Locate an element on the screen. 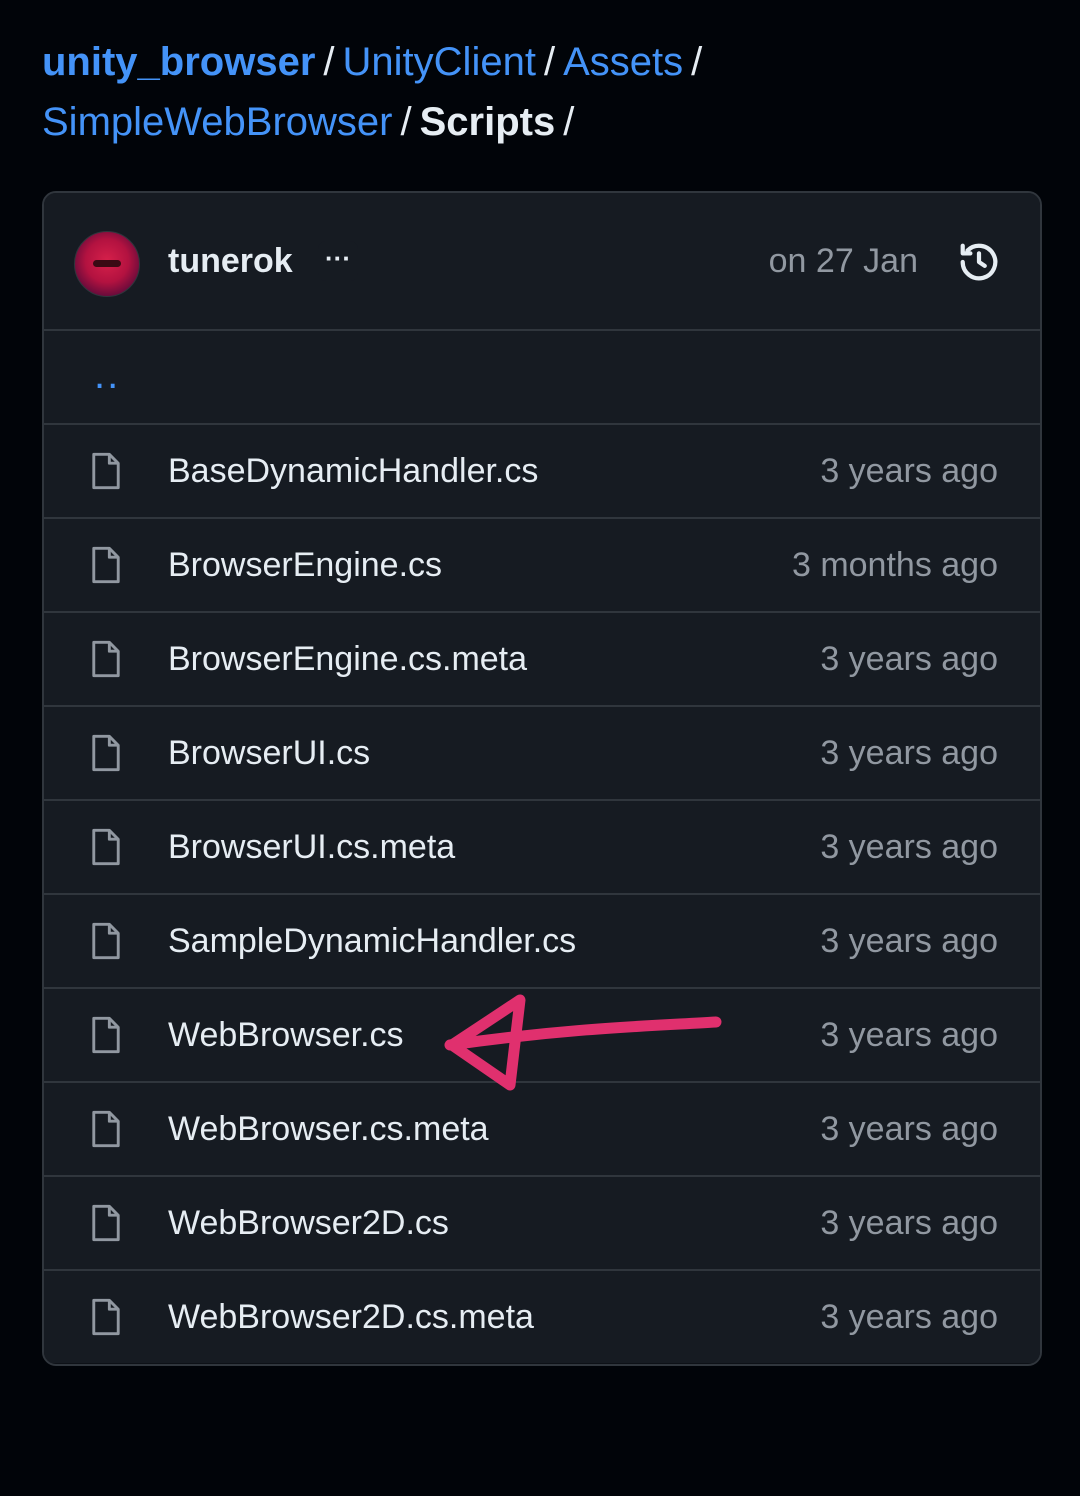  breadcrumb-repo-link: unity_browser is located at coordinates (178, 62).